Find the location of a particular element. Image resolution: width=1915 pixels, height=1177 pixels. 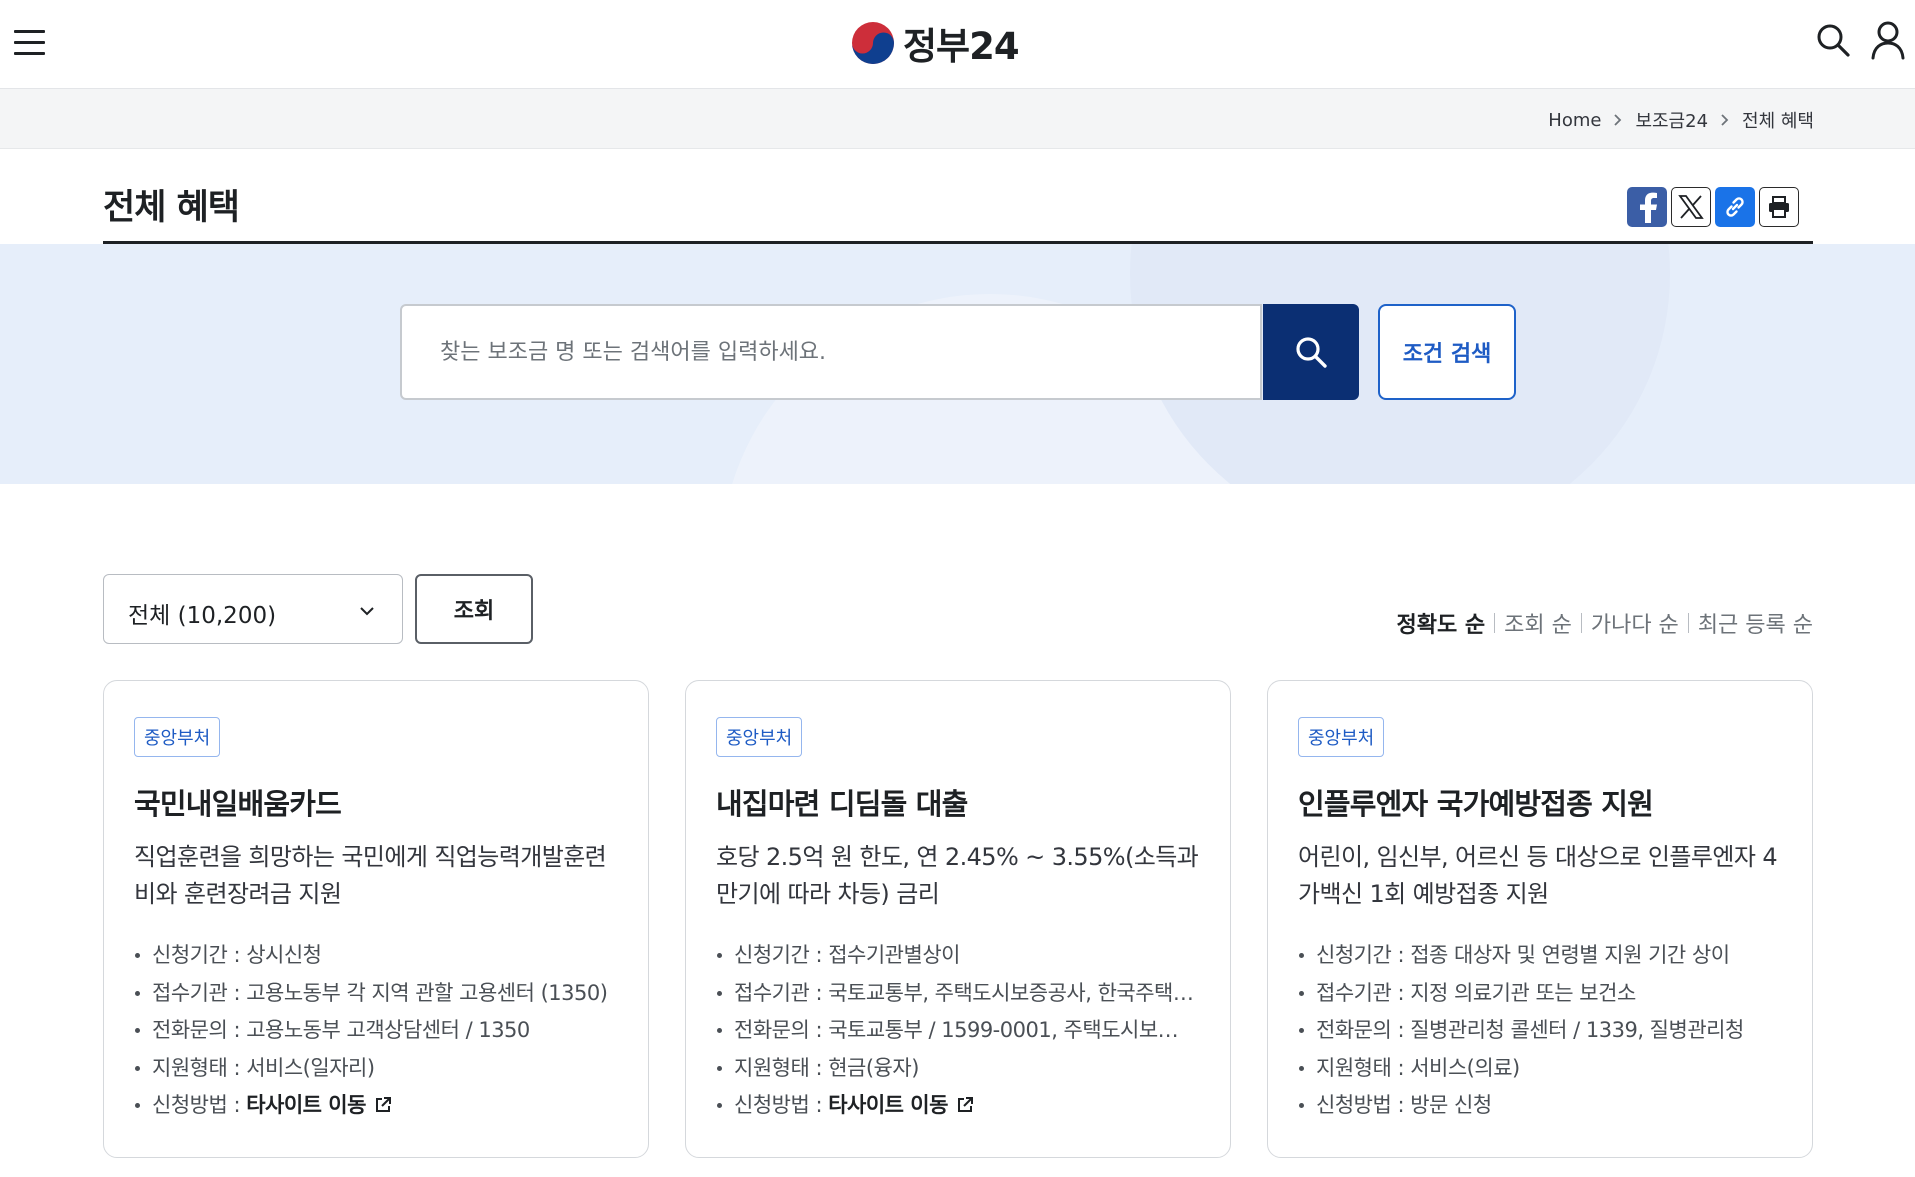

detail-item: 전화문의 : 고용노동부 고객상담센터 / 1350 is located at coordinates (374, 1033).